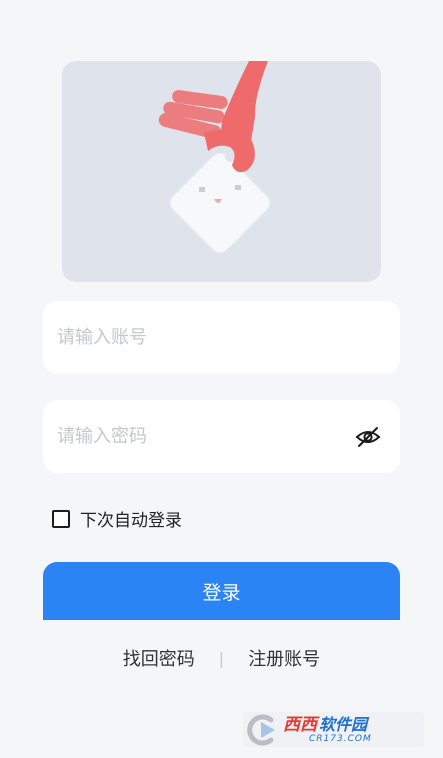 The width and height of the screenshot is (443, 758). I want to click on watermark-logo-icon, so click(263, 729).